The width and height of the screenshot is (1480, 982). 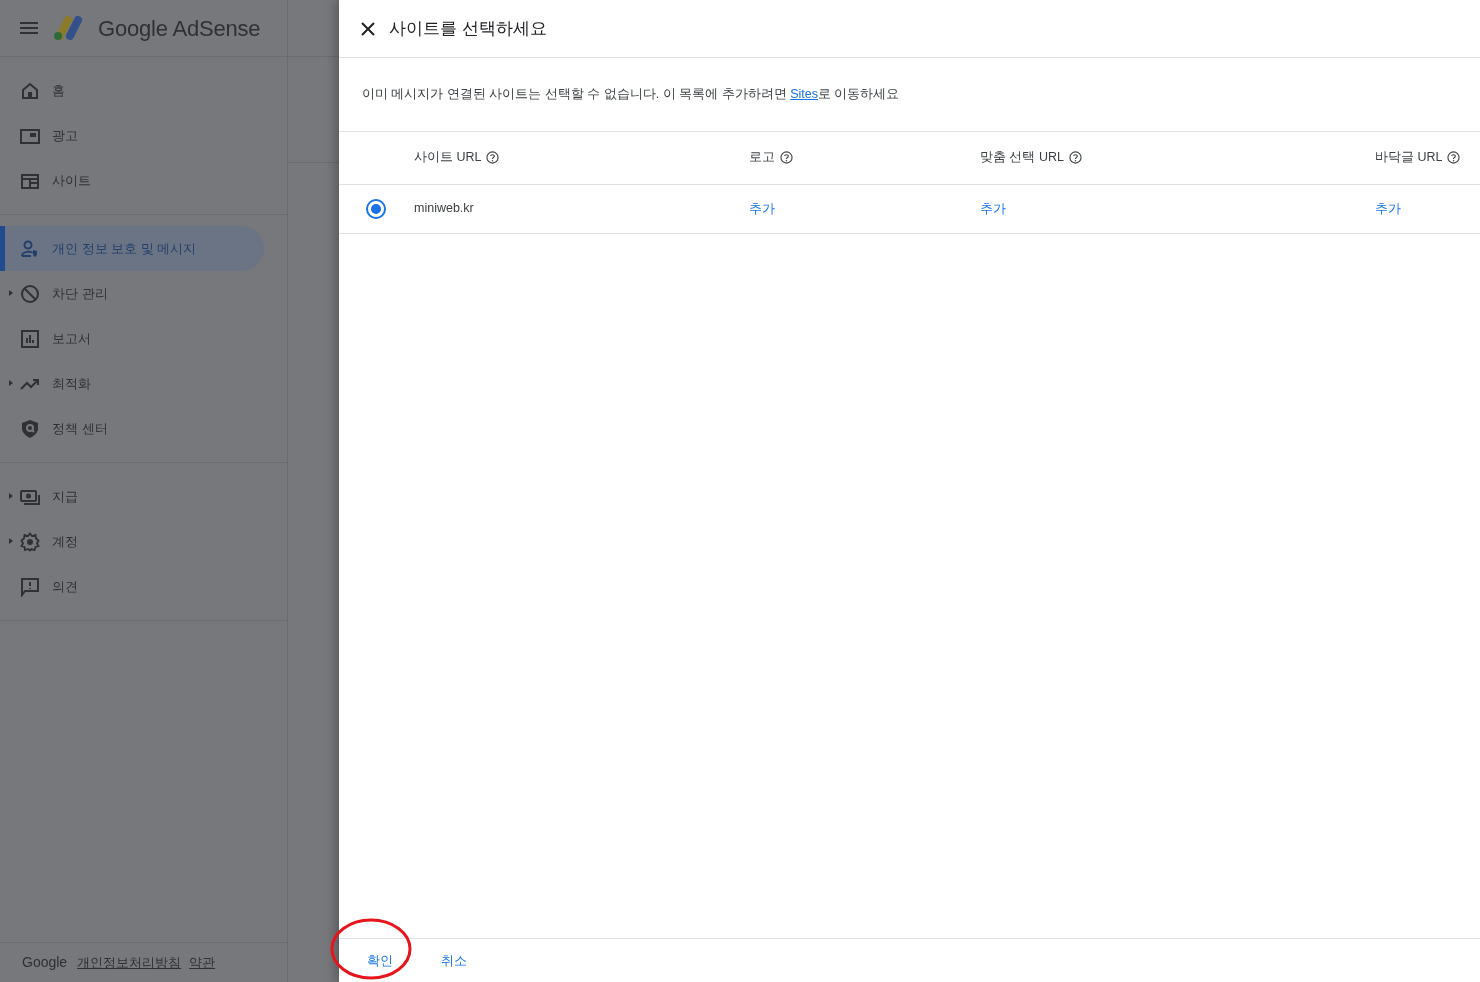 What do you see at coordinates (30, 90) in the screenshot?
I see `home-icon` at bounding box center [30, 90].